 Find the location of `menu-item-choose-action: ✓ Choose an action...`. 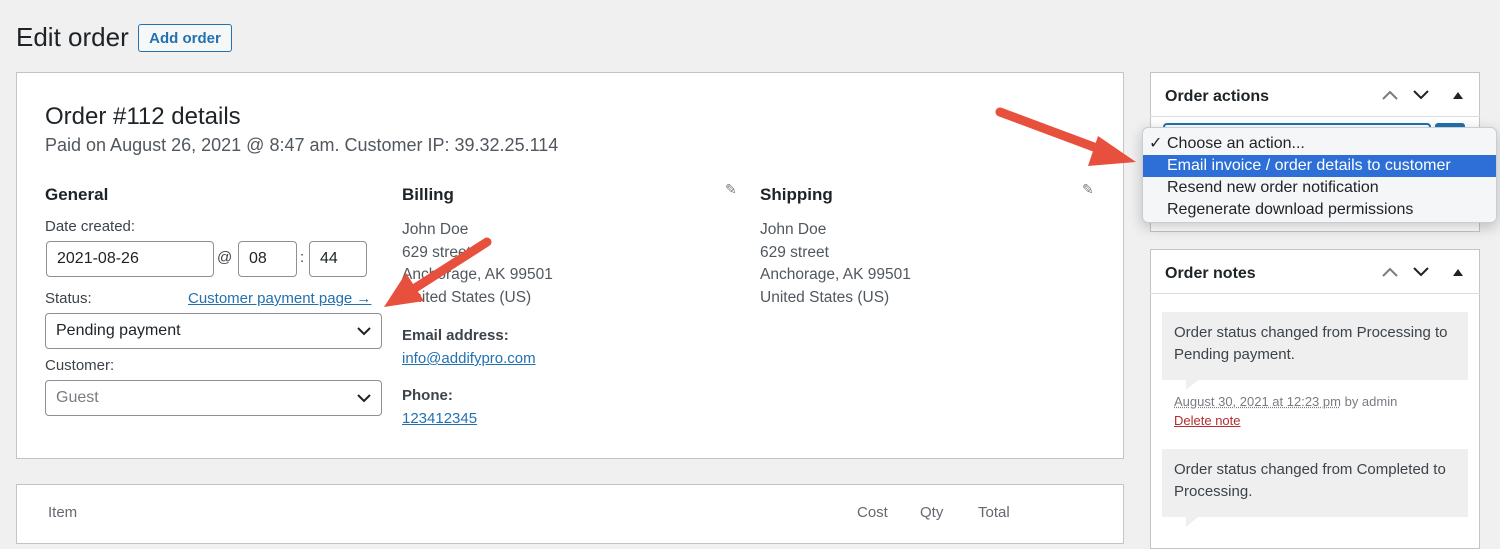

menu-item-choose-action: ✓ Choose an action... is located at coordinates (1319, 144).